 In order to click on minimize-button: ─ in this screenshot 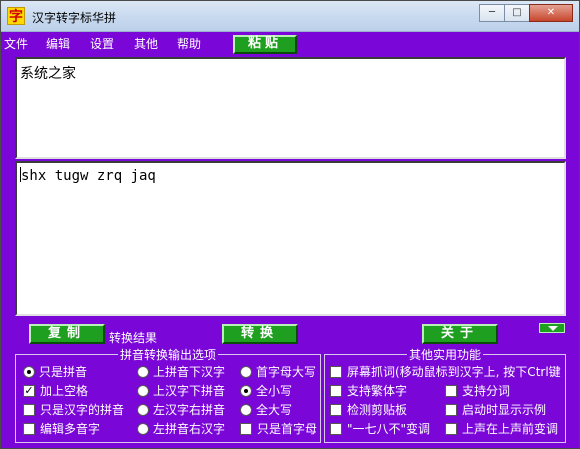, I will do `click(492, 13)`.